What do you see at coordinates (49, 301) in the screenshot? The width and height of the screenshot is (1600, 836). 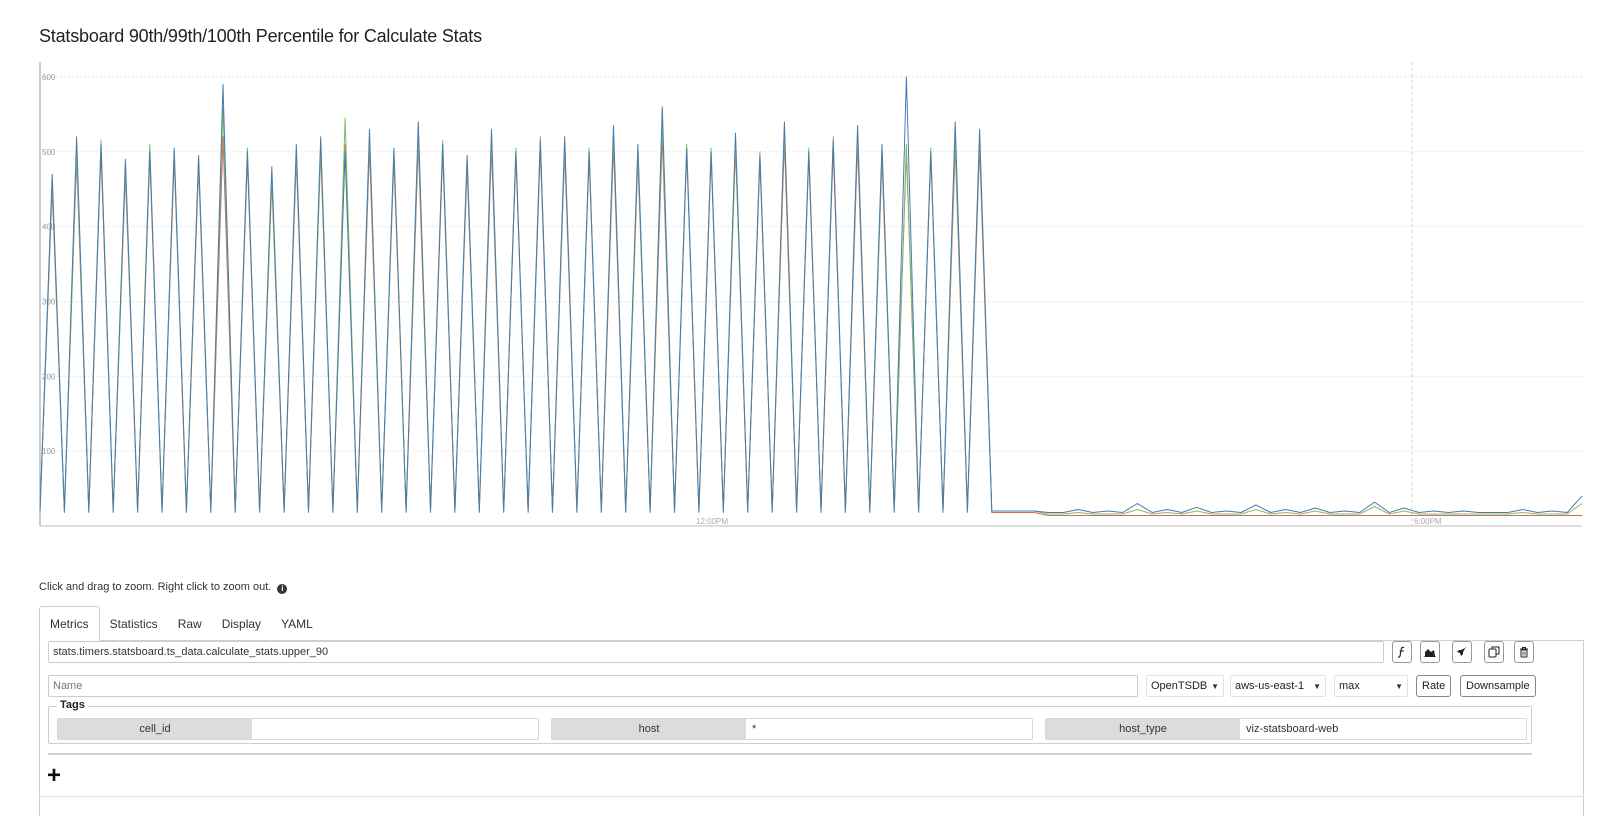 I see `y-tick-label: 300` at bounding box center [49, 301].